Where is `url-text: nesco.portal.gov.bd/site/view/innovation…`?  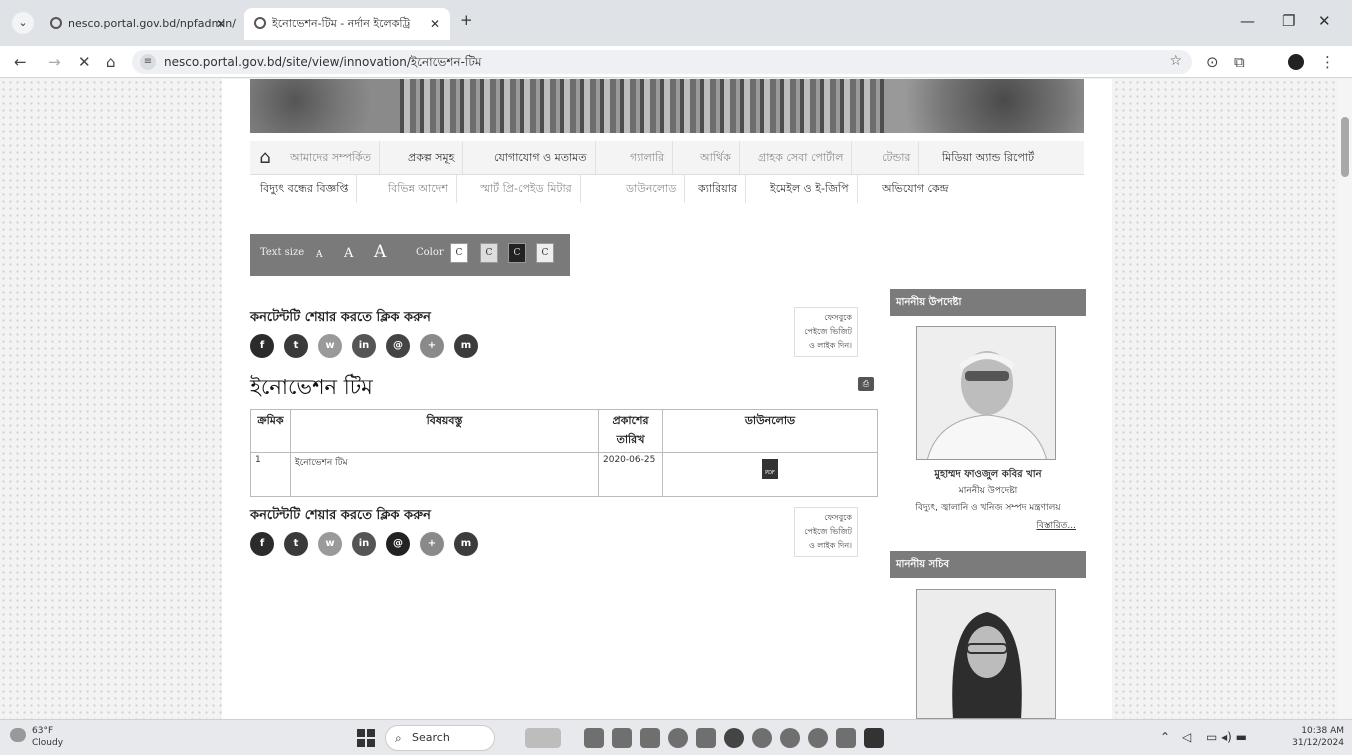 url-text: nesco.portal.gov.bd/site/view/innovation… is located at coordinates (323, 62).